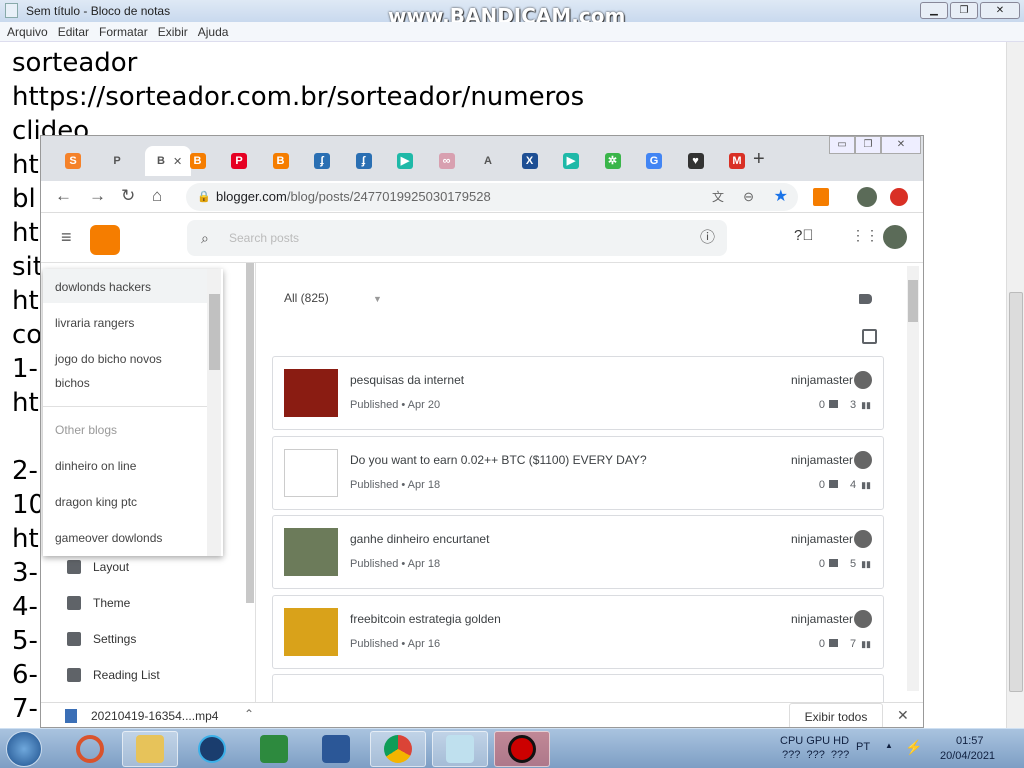 This screenshot has height=768, width=1024. Describe the element at coordinates (868, 145) in the screenshot. I see `chrome-restore-button: ❐` at that location.